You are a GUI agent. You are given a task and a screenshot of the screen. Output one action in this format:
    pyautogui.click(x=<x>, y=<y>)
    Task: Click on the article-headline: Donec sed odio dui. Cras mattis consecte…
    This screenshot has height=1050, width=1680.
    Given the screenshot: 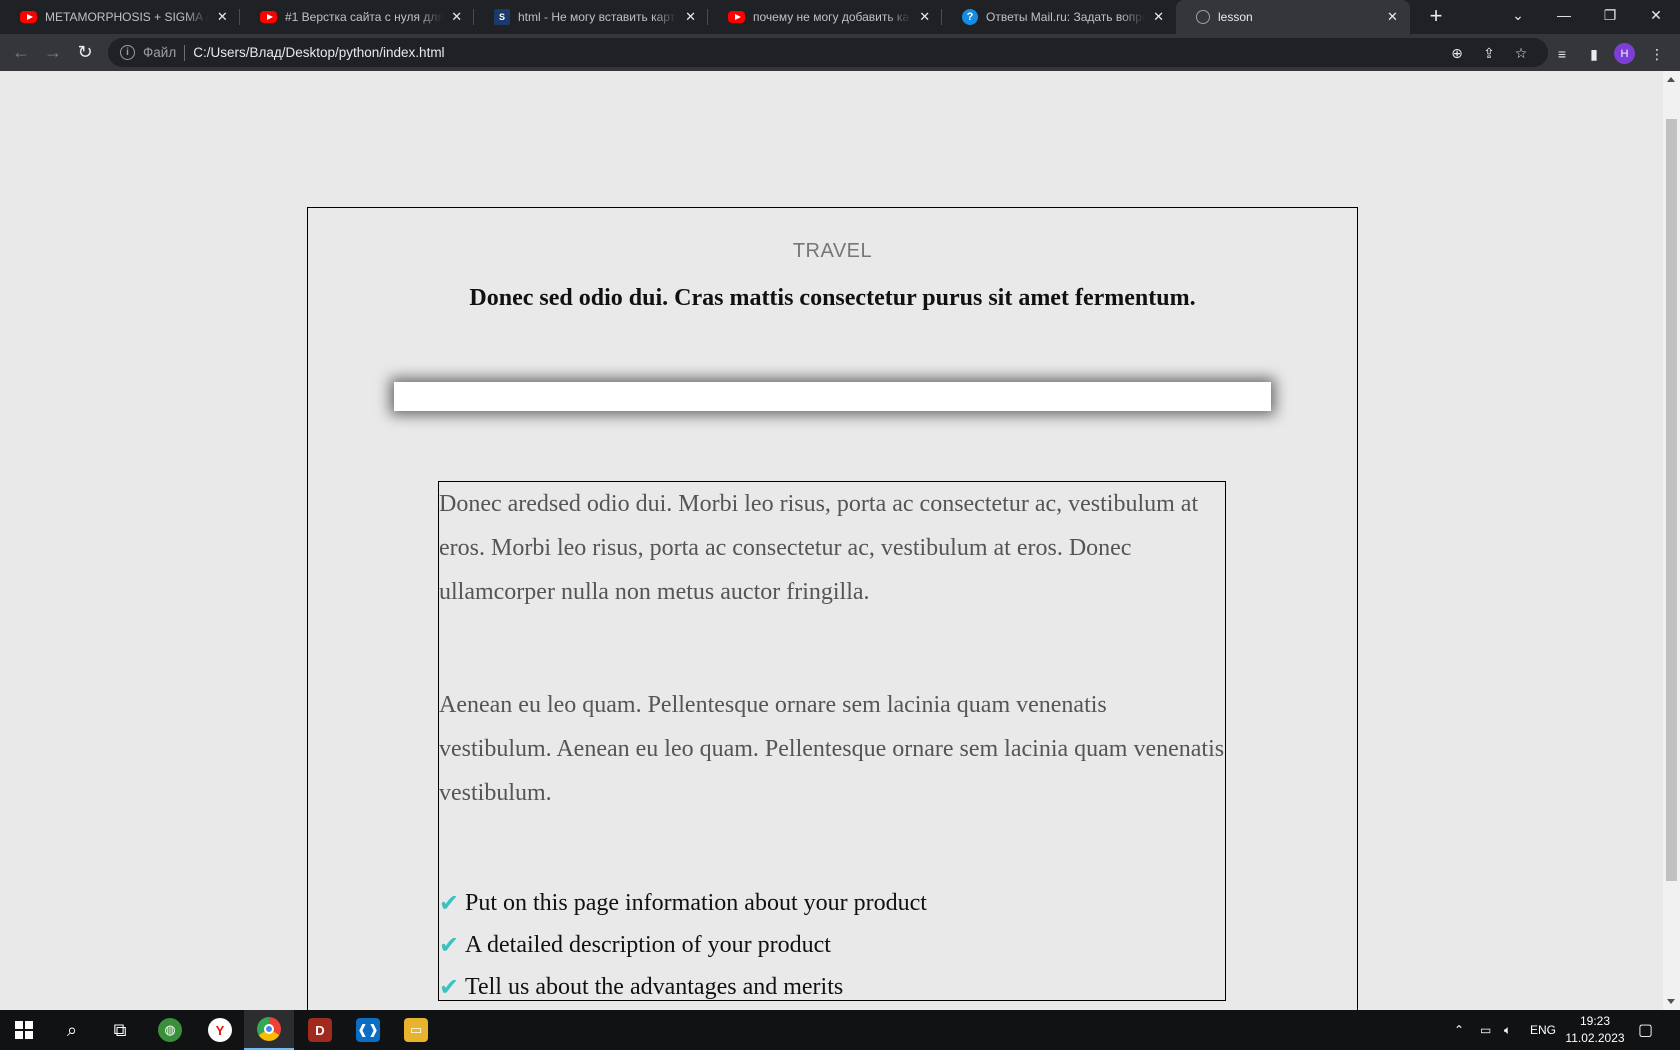 What is the action you would take?
    pyautogui.click(x=832, y=298)
    